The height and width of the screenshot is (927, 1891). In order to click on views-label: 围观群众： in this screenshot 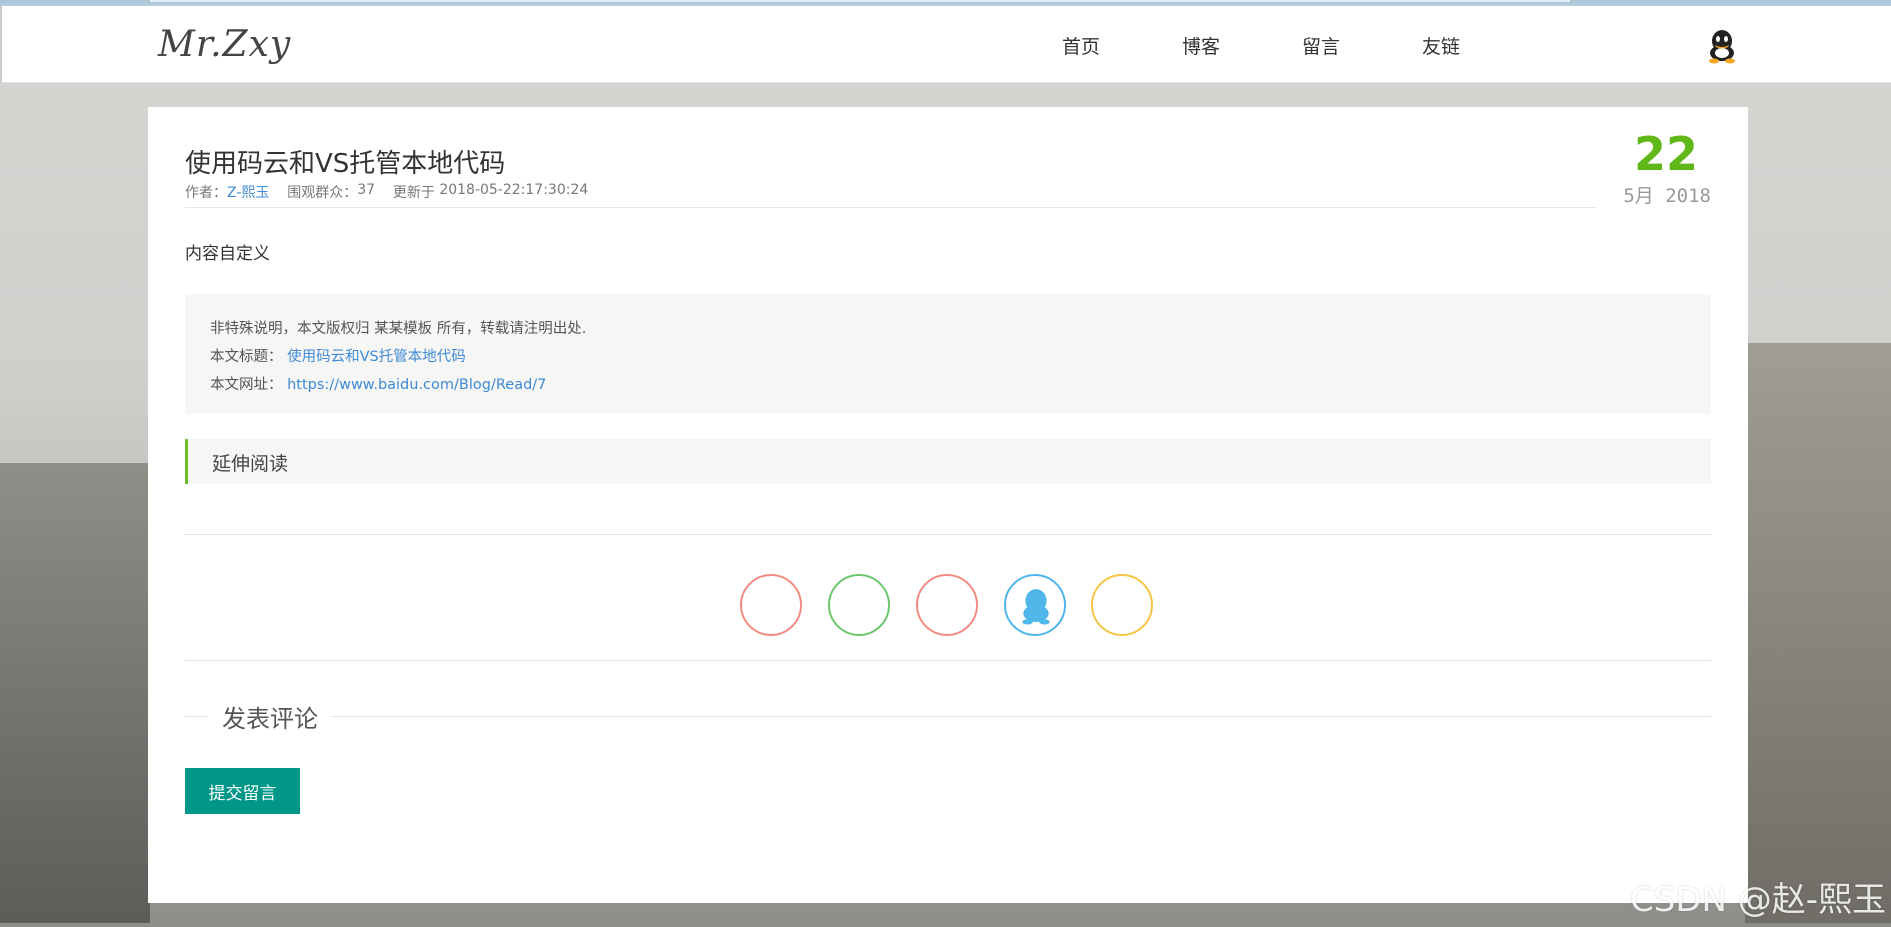, I will do `click(322, 193)`.